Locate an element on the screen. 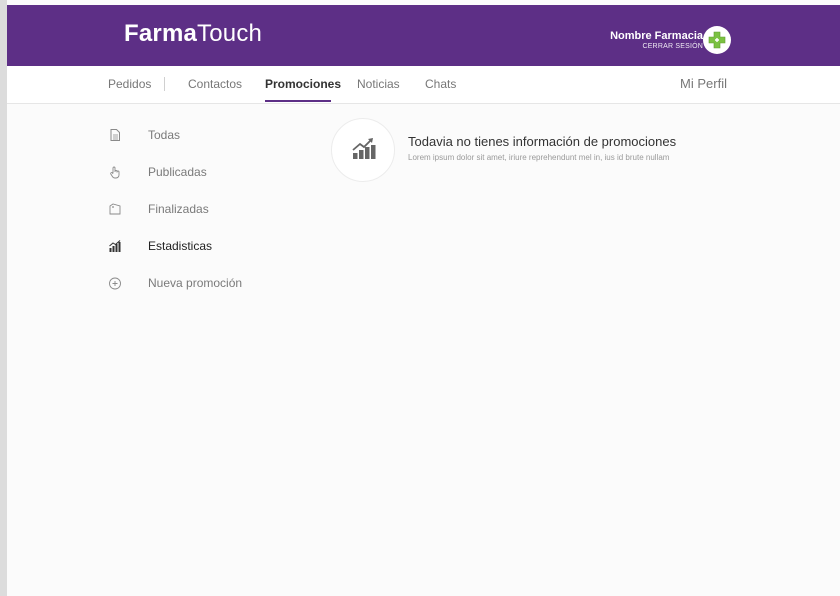  tab-promociones: Promociones is located at coordinates (303, 84).